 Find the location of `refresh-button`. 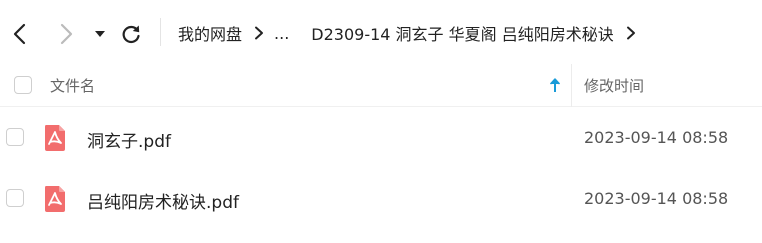

refresh-button is located at coordinates (131, 34).